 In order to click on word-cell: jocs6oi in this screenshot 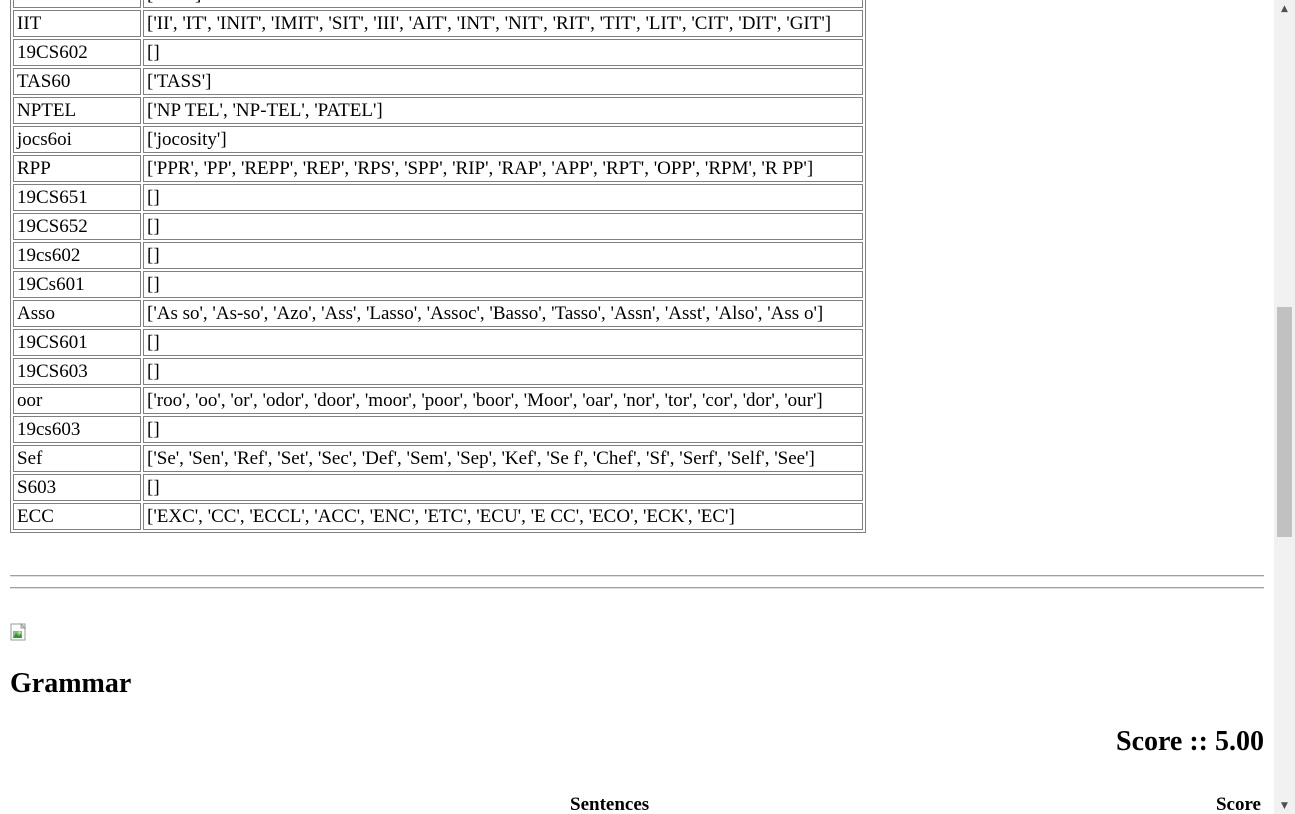, I will do `click(77, 139)`.